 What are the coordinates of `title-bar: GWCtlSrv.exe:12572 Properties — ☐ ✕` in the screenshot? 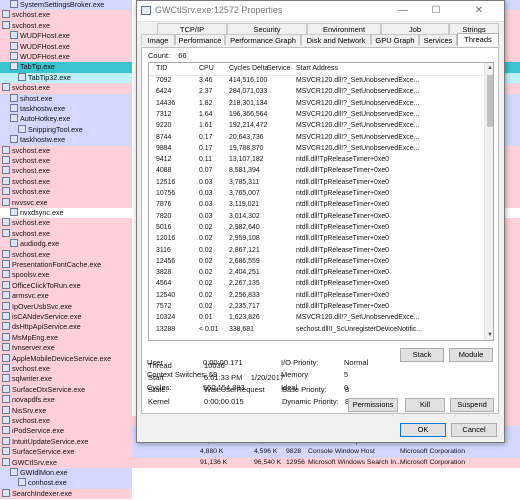 It's located at (320, 11).